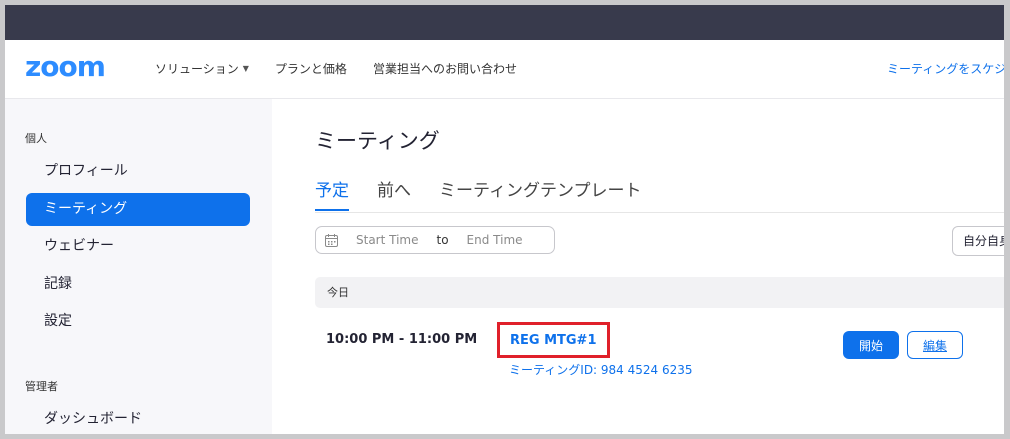 The width and height of the screenshot is (1010, 439). I want to click on browser-top-bar, so click(504, 22).